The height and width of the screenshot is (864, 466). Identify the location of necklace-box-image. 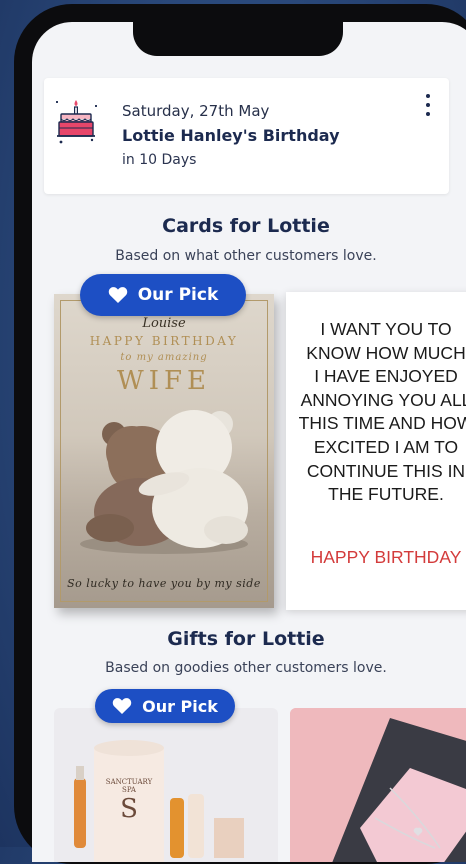
(378, 785).